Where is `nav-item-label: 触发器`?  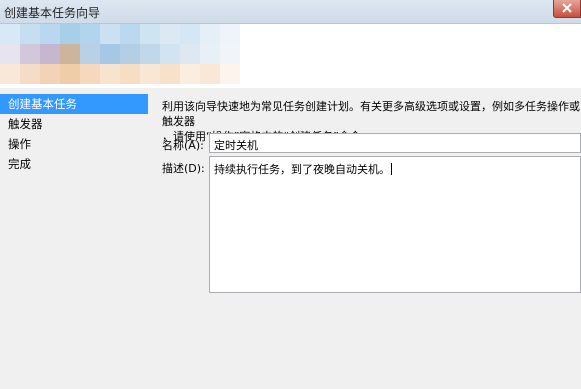 nav-item-label: 触发器 is located at coordinates (25, 124).